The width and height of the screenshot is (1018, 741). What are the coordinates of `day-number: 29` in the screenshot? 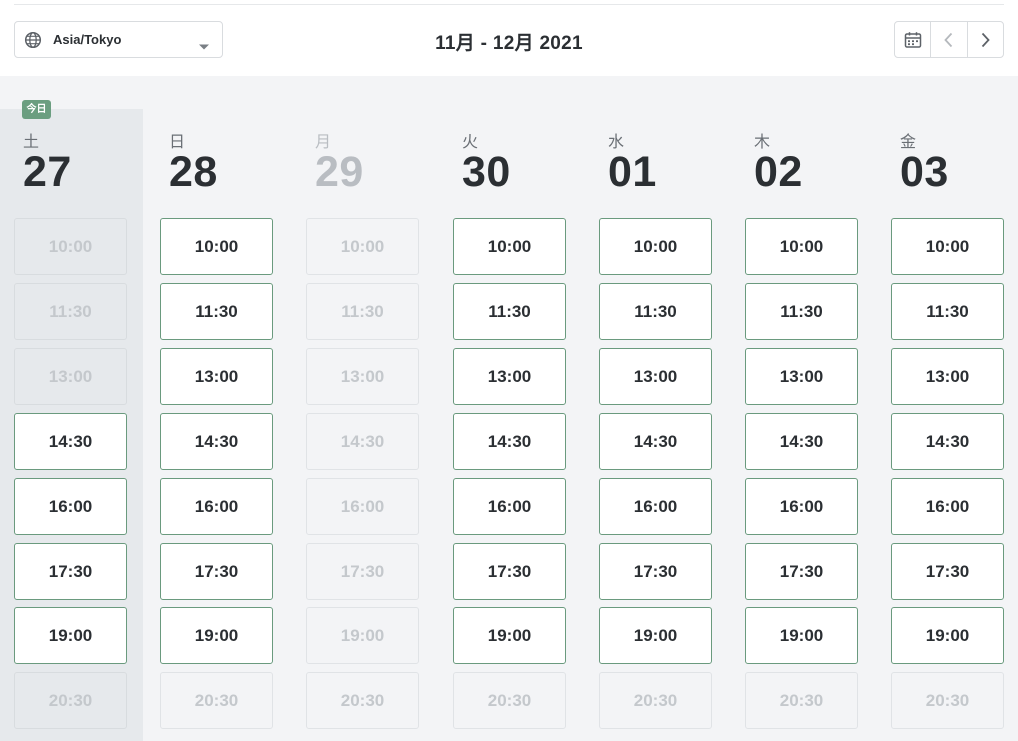 It's located at (339, 172).